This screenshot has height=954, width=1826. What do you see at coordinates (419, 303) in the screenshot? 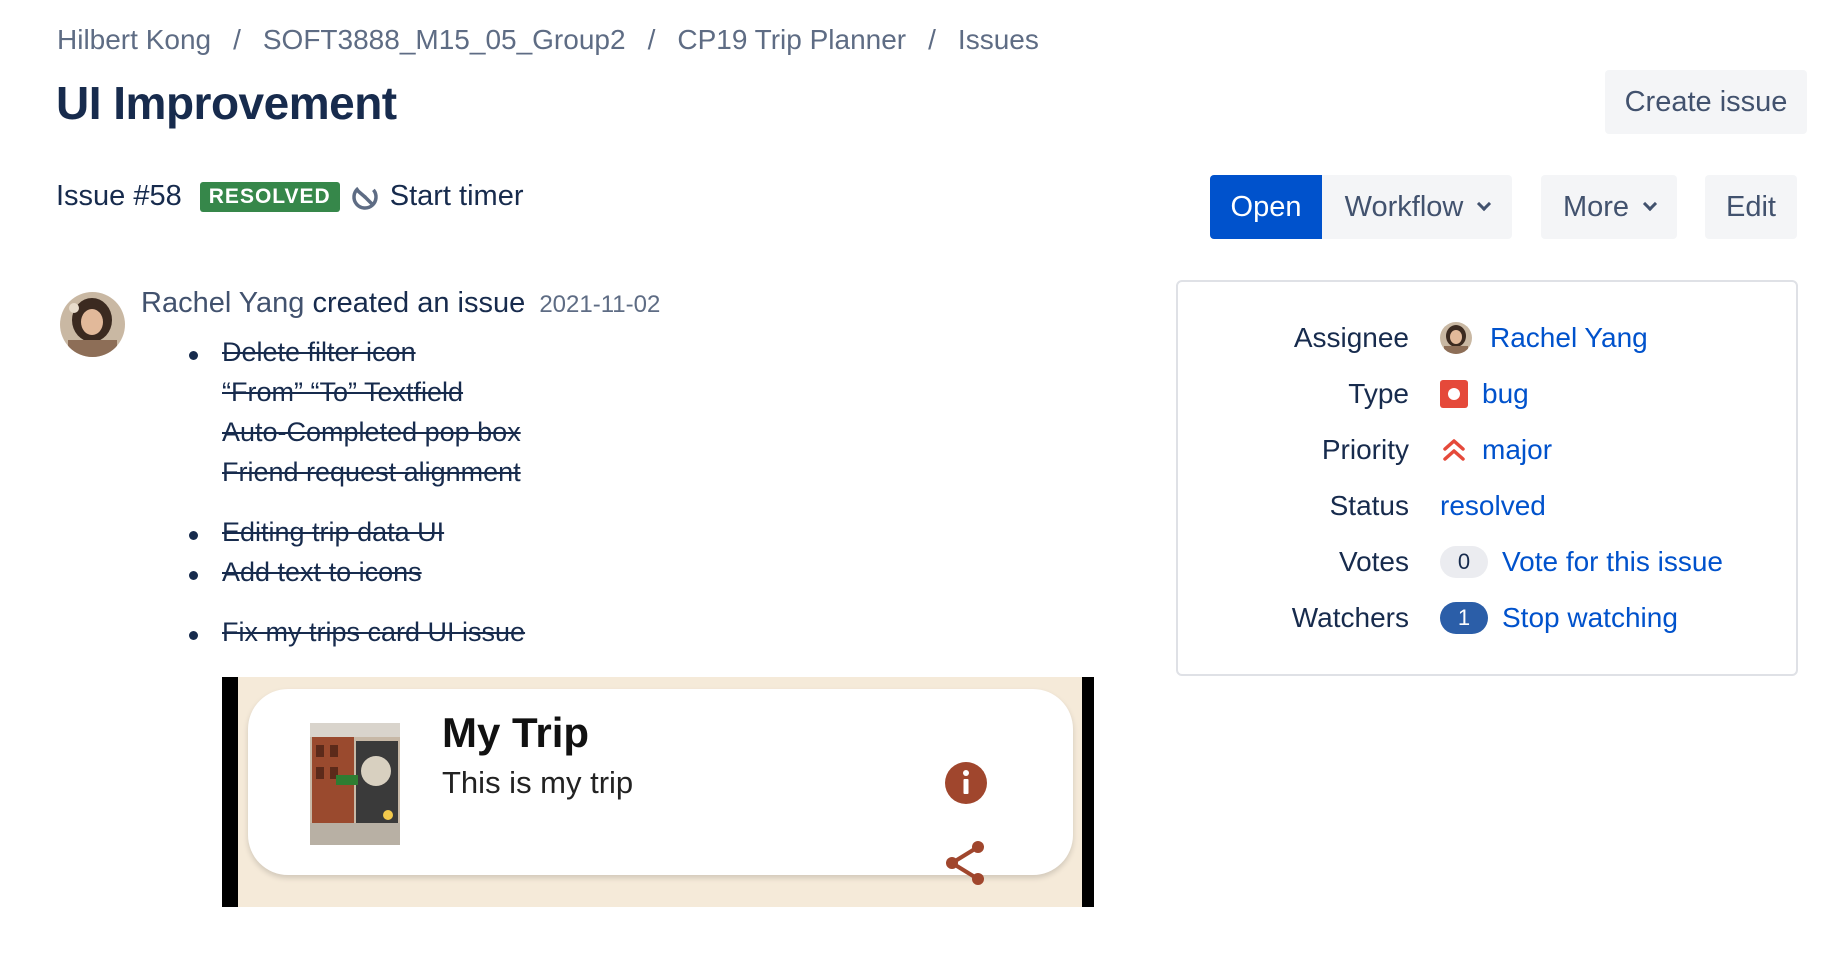
I see `activity-action: created an issue` at bounding box center [419, 303].